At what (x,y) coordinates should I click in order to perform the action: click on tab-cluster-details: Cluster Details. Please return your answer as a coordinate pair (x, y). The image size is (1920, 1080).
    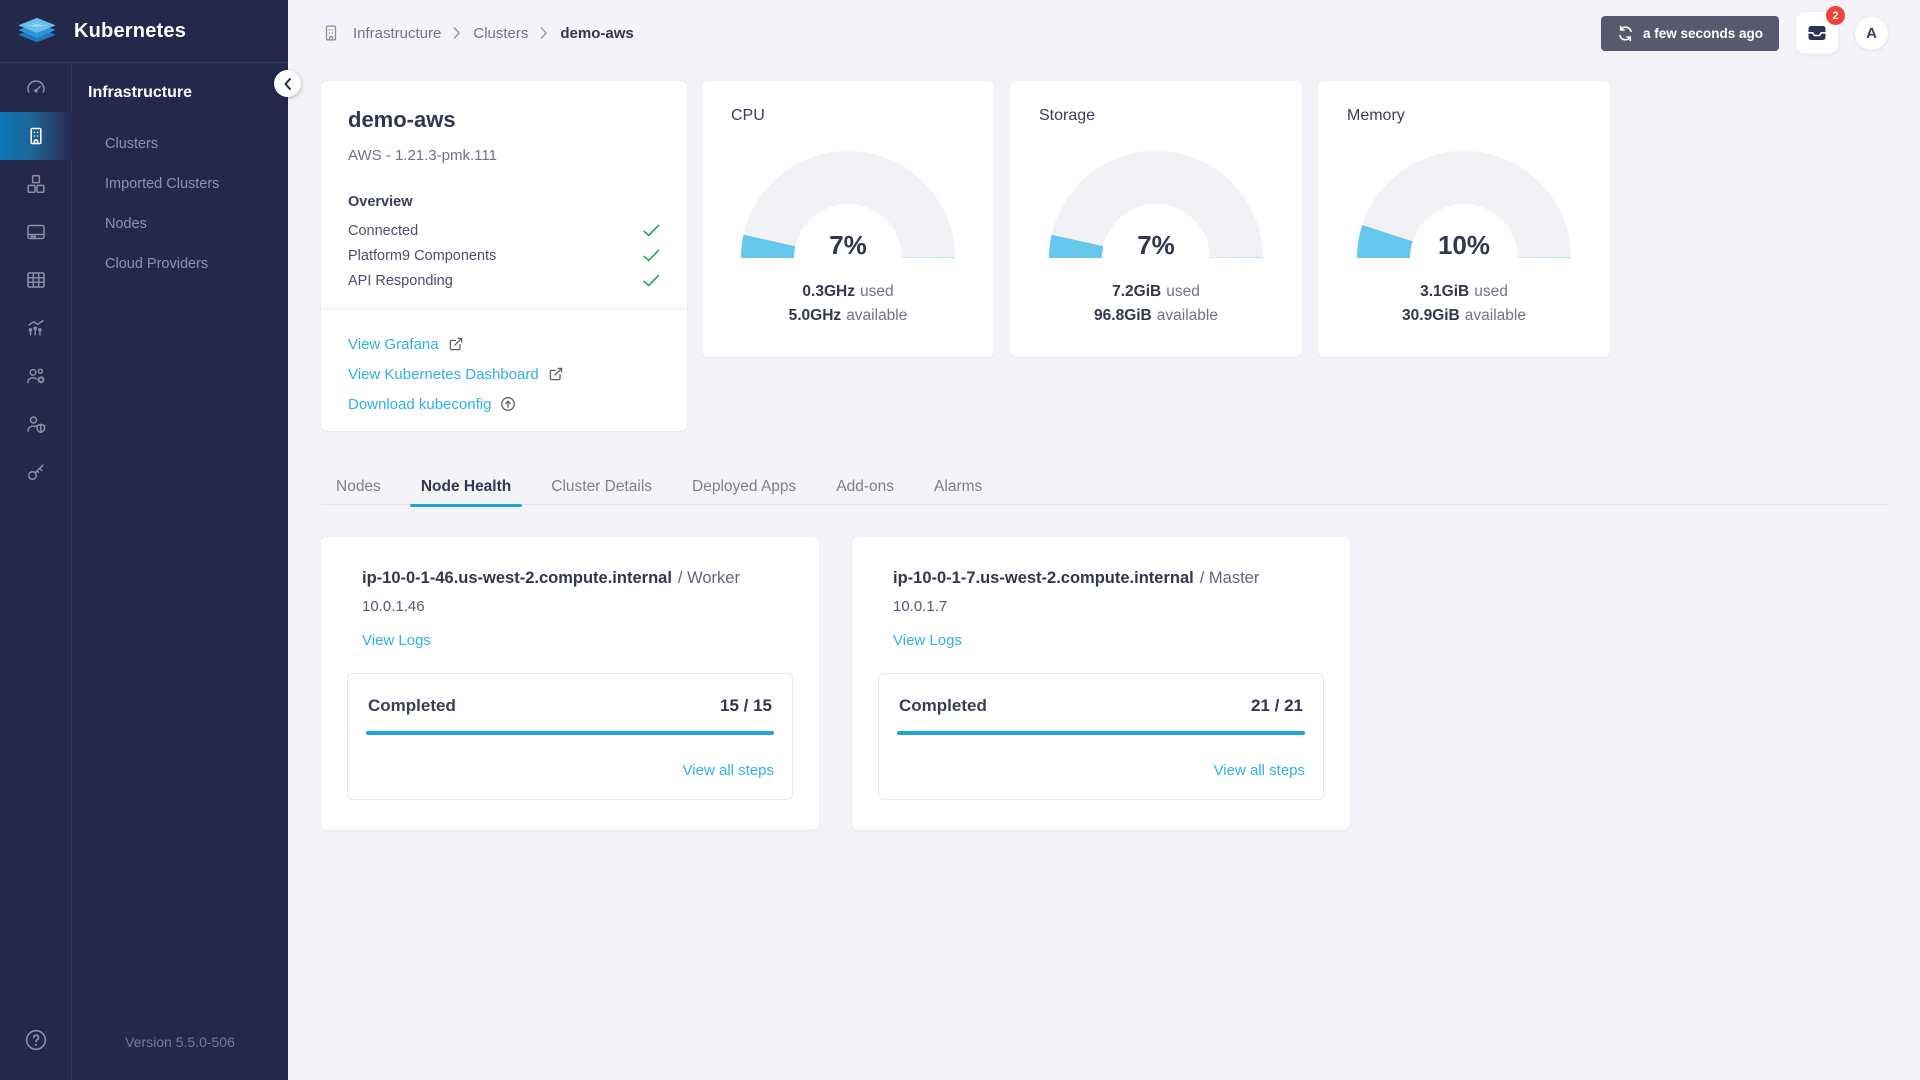
    Looking at the image, I should click on (601, 487).